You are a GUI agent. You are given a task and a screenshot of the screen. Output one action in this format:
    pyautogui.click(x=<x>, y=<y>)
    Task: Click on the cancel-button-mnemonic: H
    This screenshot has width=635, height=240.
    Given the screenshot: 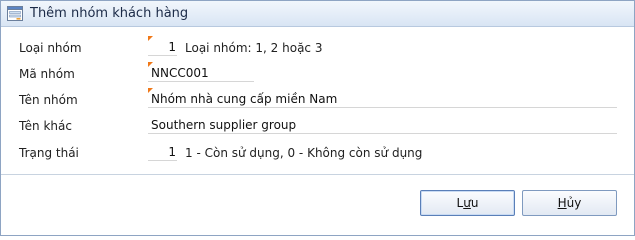 What is the action you would take?
    pyautogui.click(x=562, y=203)
    